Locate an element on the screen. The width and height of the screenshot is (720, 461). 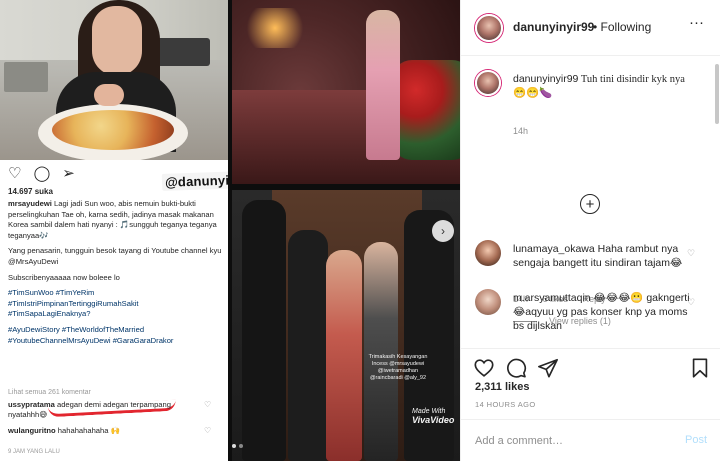
comment-icon: ◯ is located at coordinates (42, 173).